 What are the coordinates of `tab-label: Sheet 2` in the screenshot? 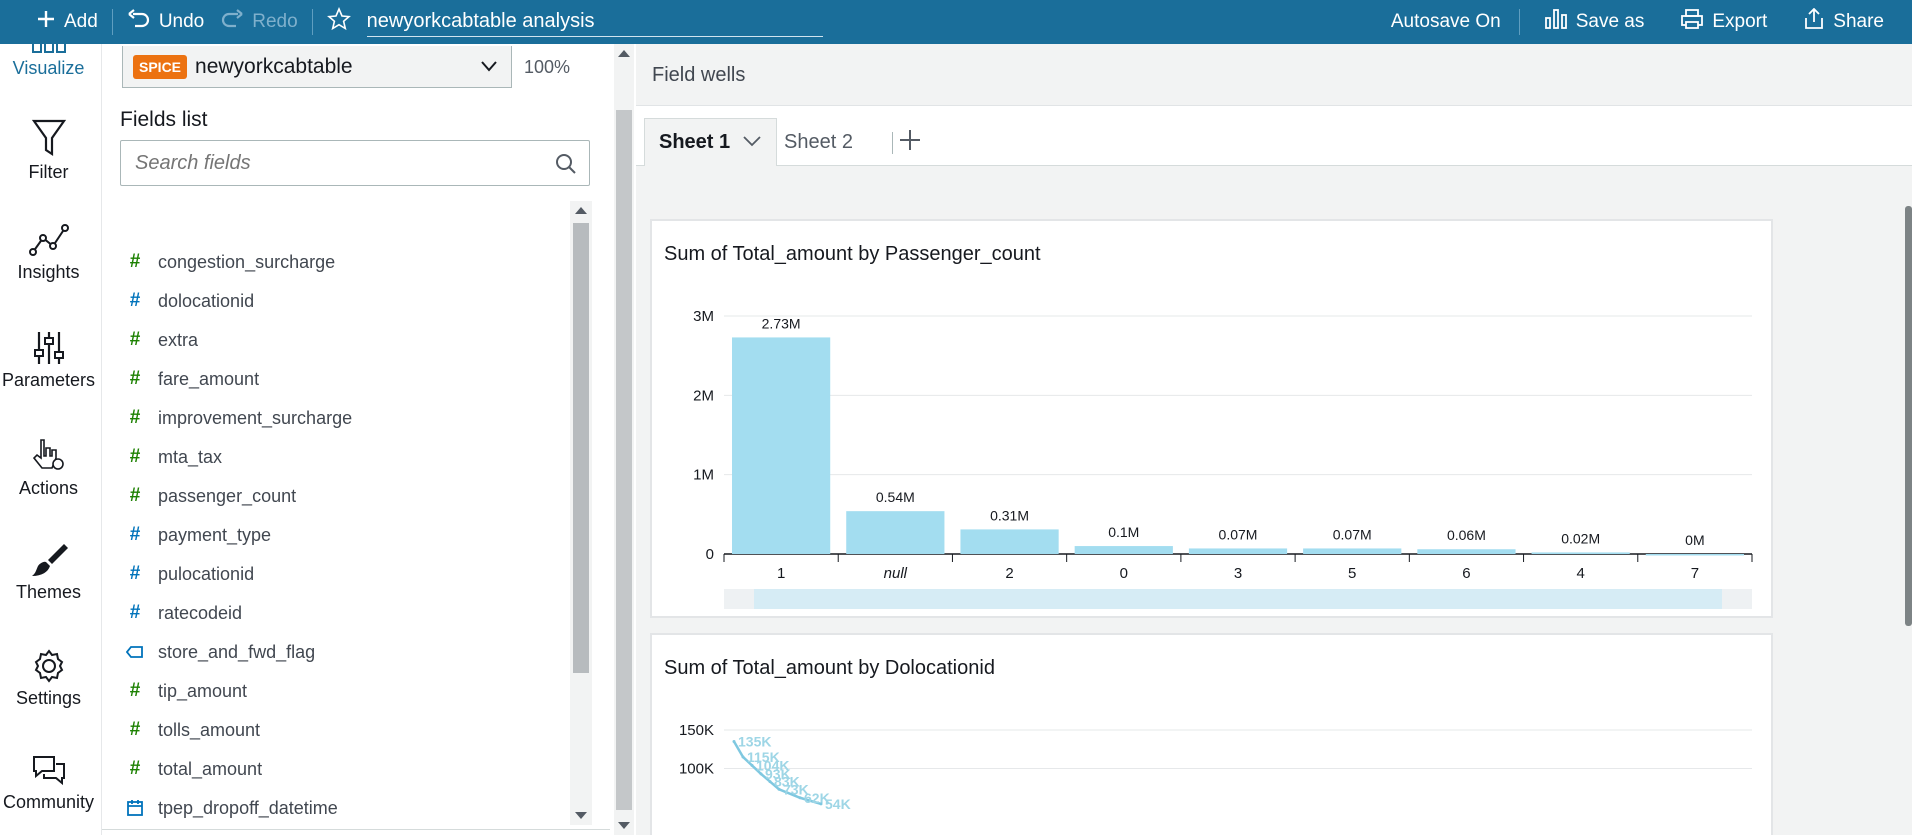 It's located at (818, 141).